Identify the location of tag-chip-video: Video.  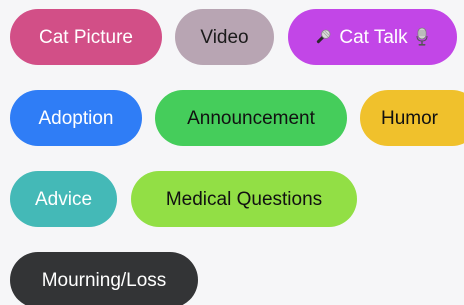
(224, 37).